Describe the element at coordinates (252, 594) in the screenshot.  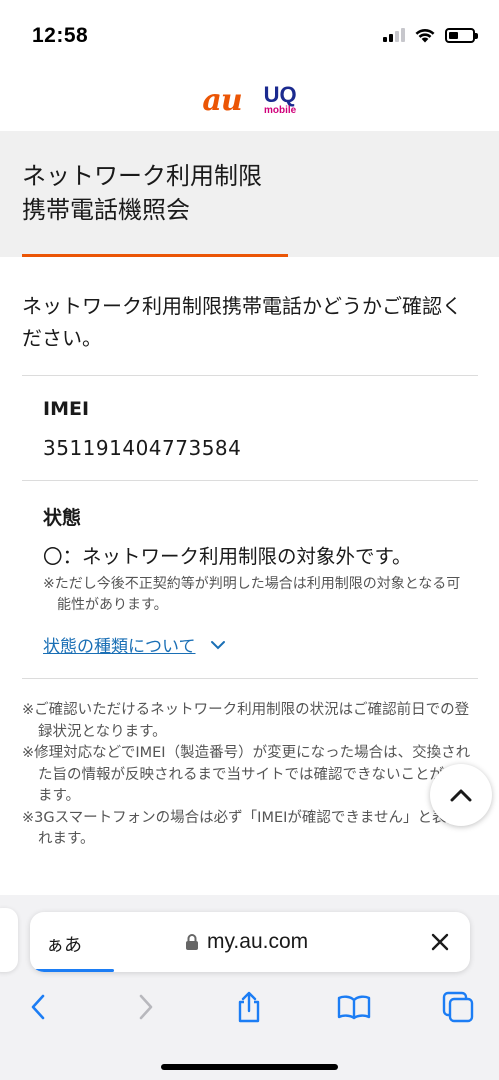
I see `status-note: ※ただし今後不正契約等が判明した場合は利用制限の対象となる可能性があります。` at that location.